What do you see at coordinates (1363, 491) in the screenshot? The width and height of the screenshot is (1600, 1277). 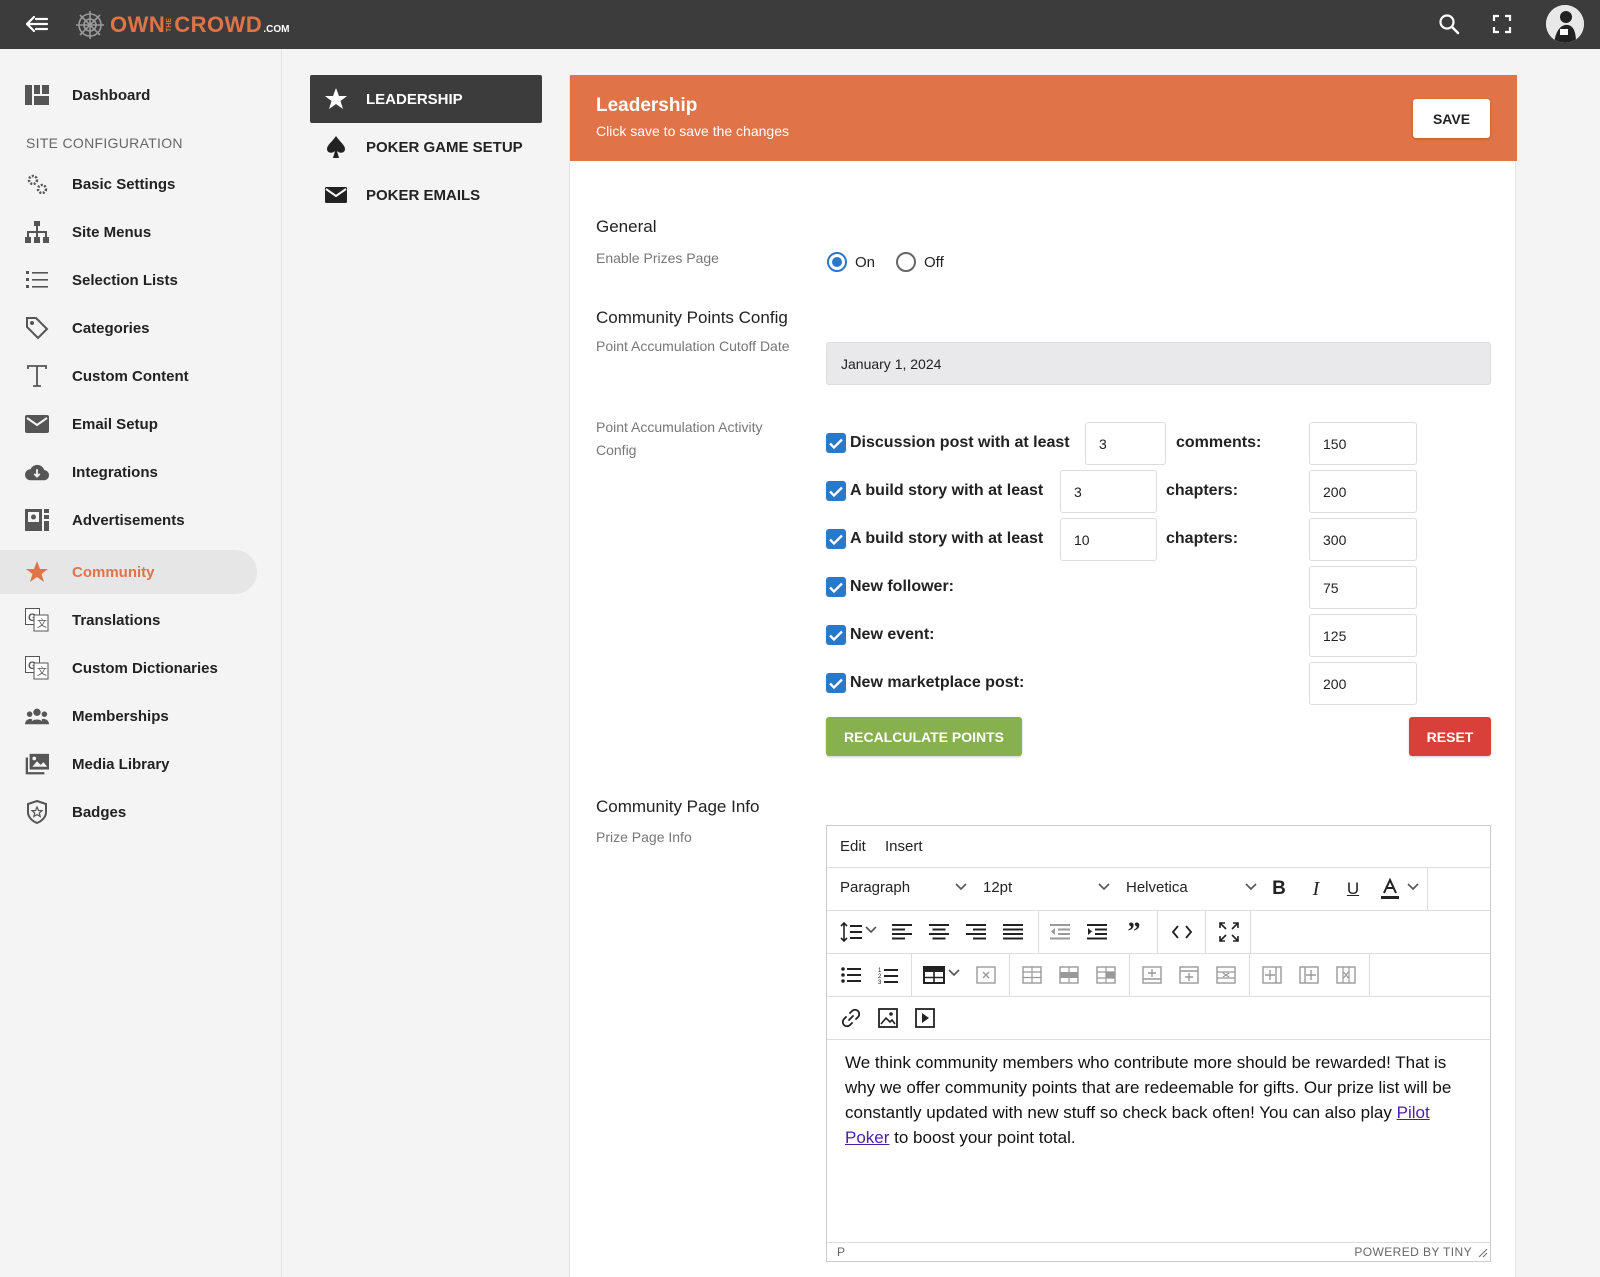 I see `build-story-points-input: 200` at bounding box center [1363, 491].